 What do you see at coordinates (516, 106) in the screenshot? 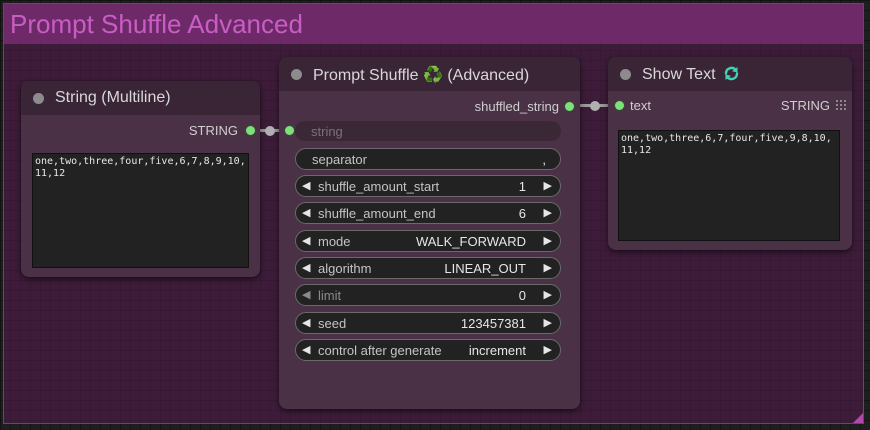
I see `output-label-shuffled-string: shuffled_string` at bounding box center [516, 106].